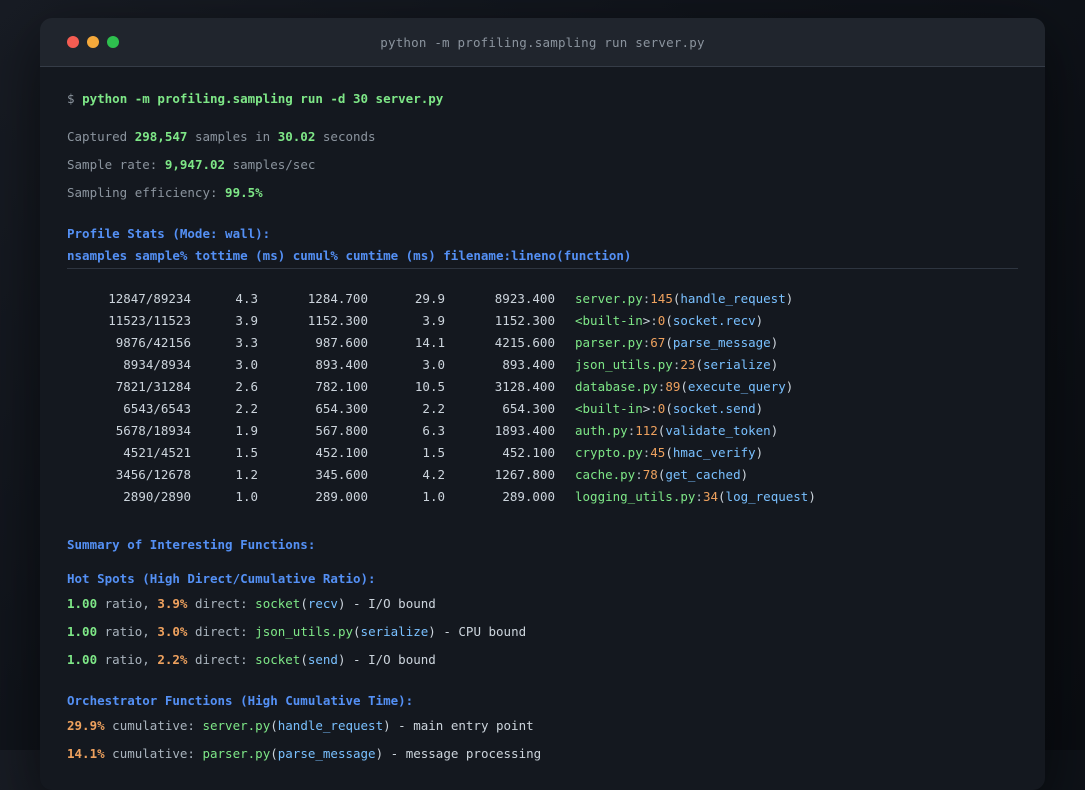  I want to click on cell-cumul-pct: 1.0, so click(433, 496).